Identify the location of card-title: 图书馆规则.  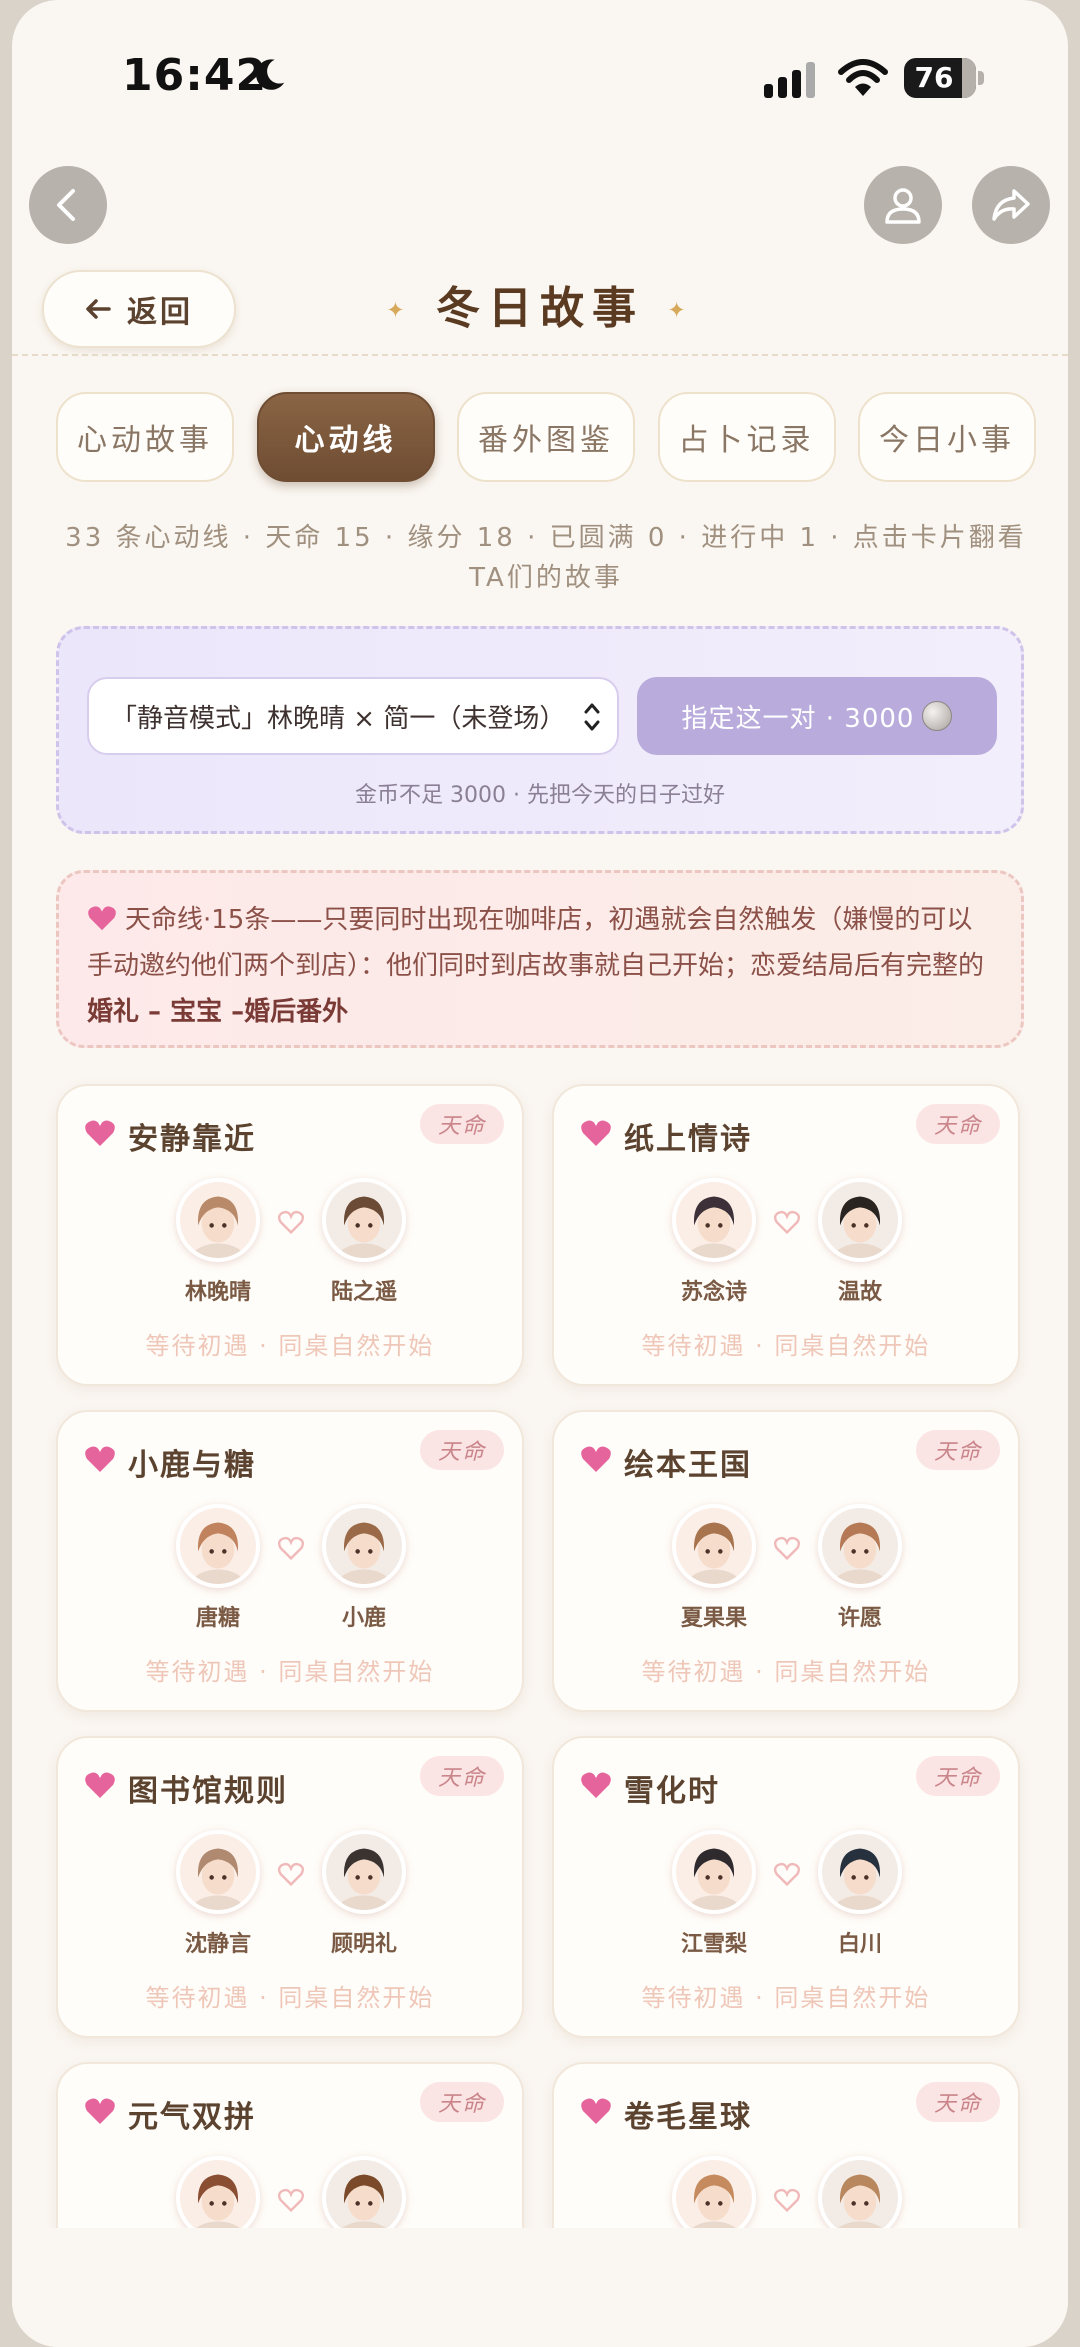
(208, 1791).